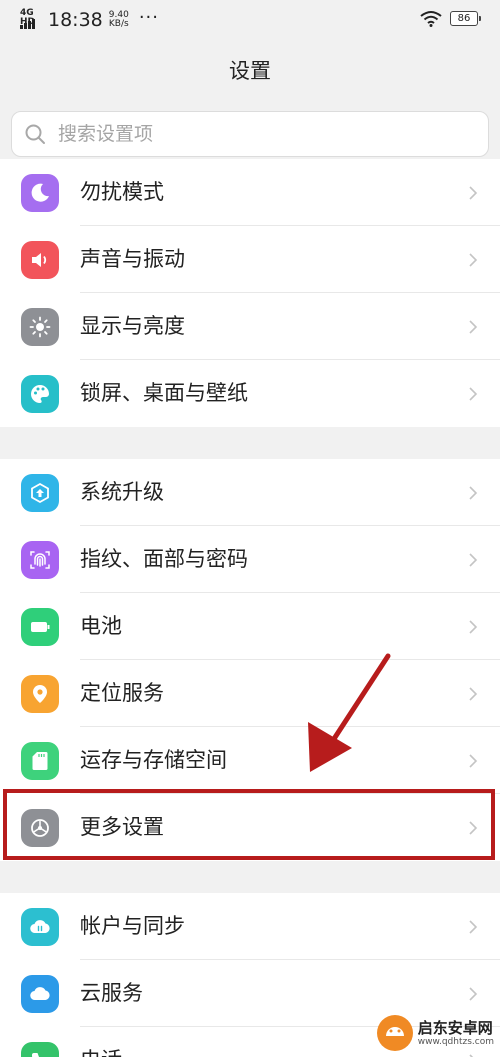  What do you see at coordinates (250, 492) in the screenshot?
I see `settings-item-system-upgrade: 系统升级` at bounding box center [250, 492].